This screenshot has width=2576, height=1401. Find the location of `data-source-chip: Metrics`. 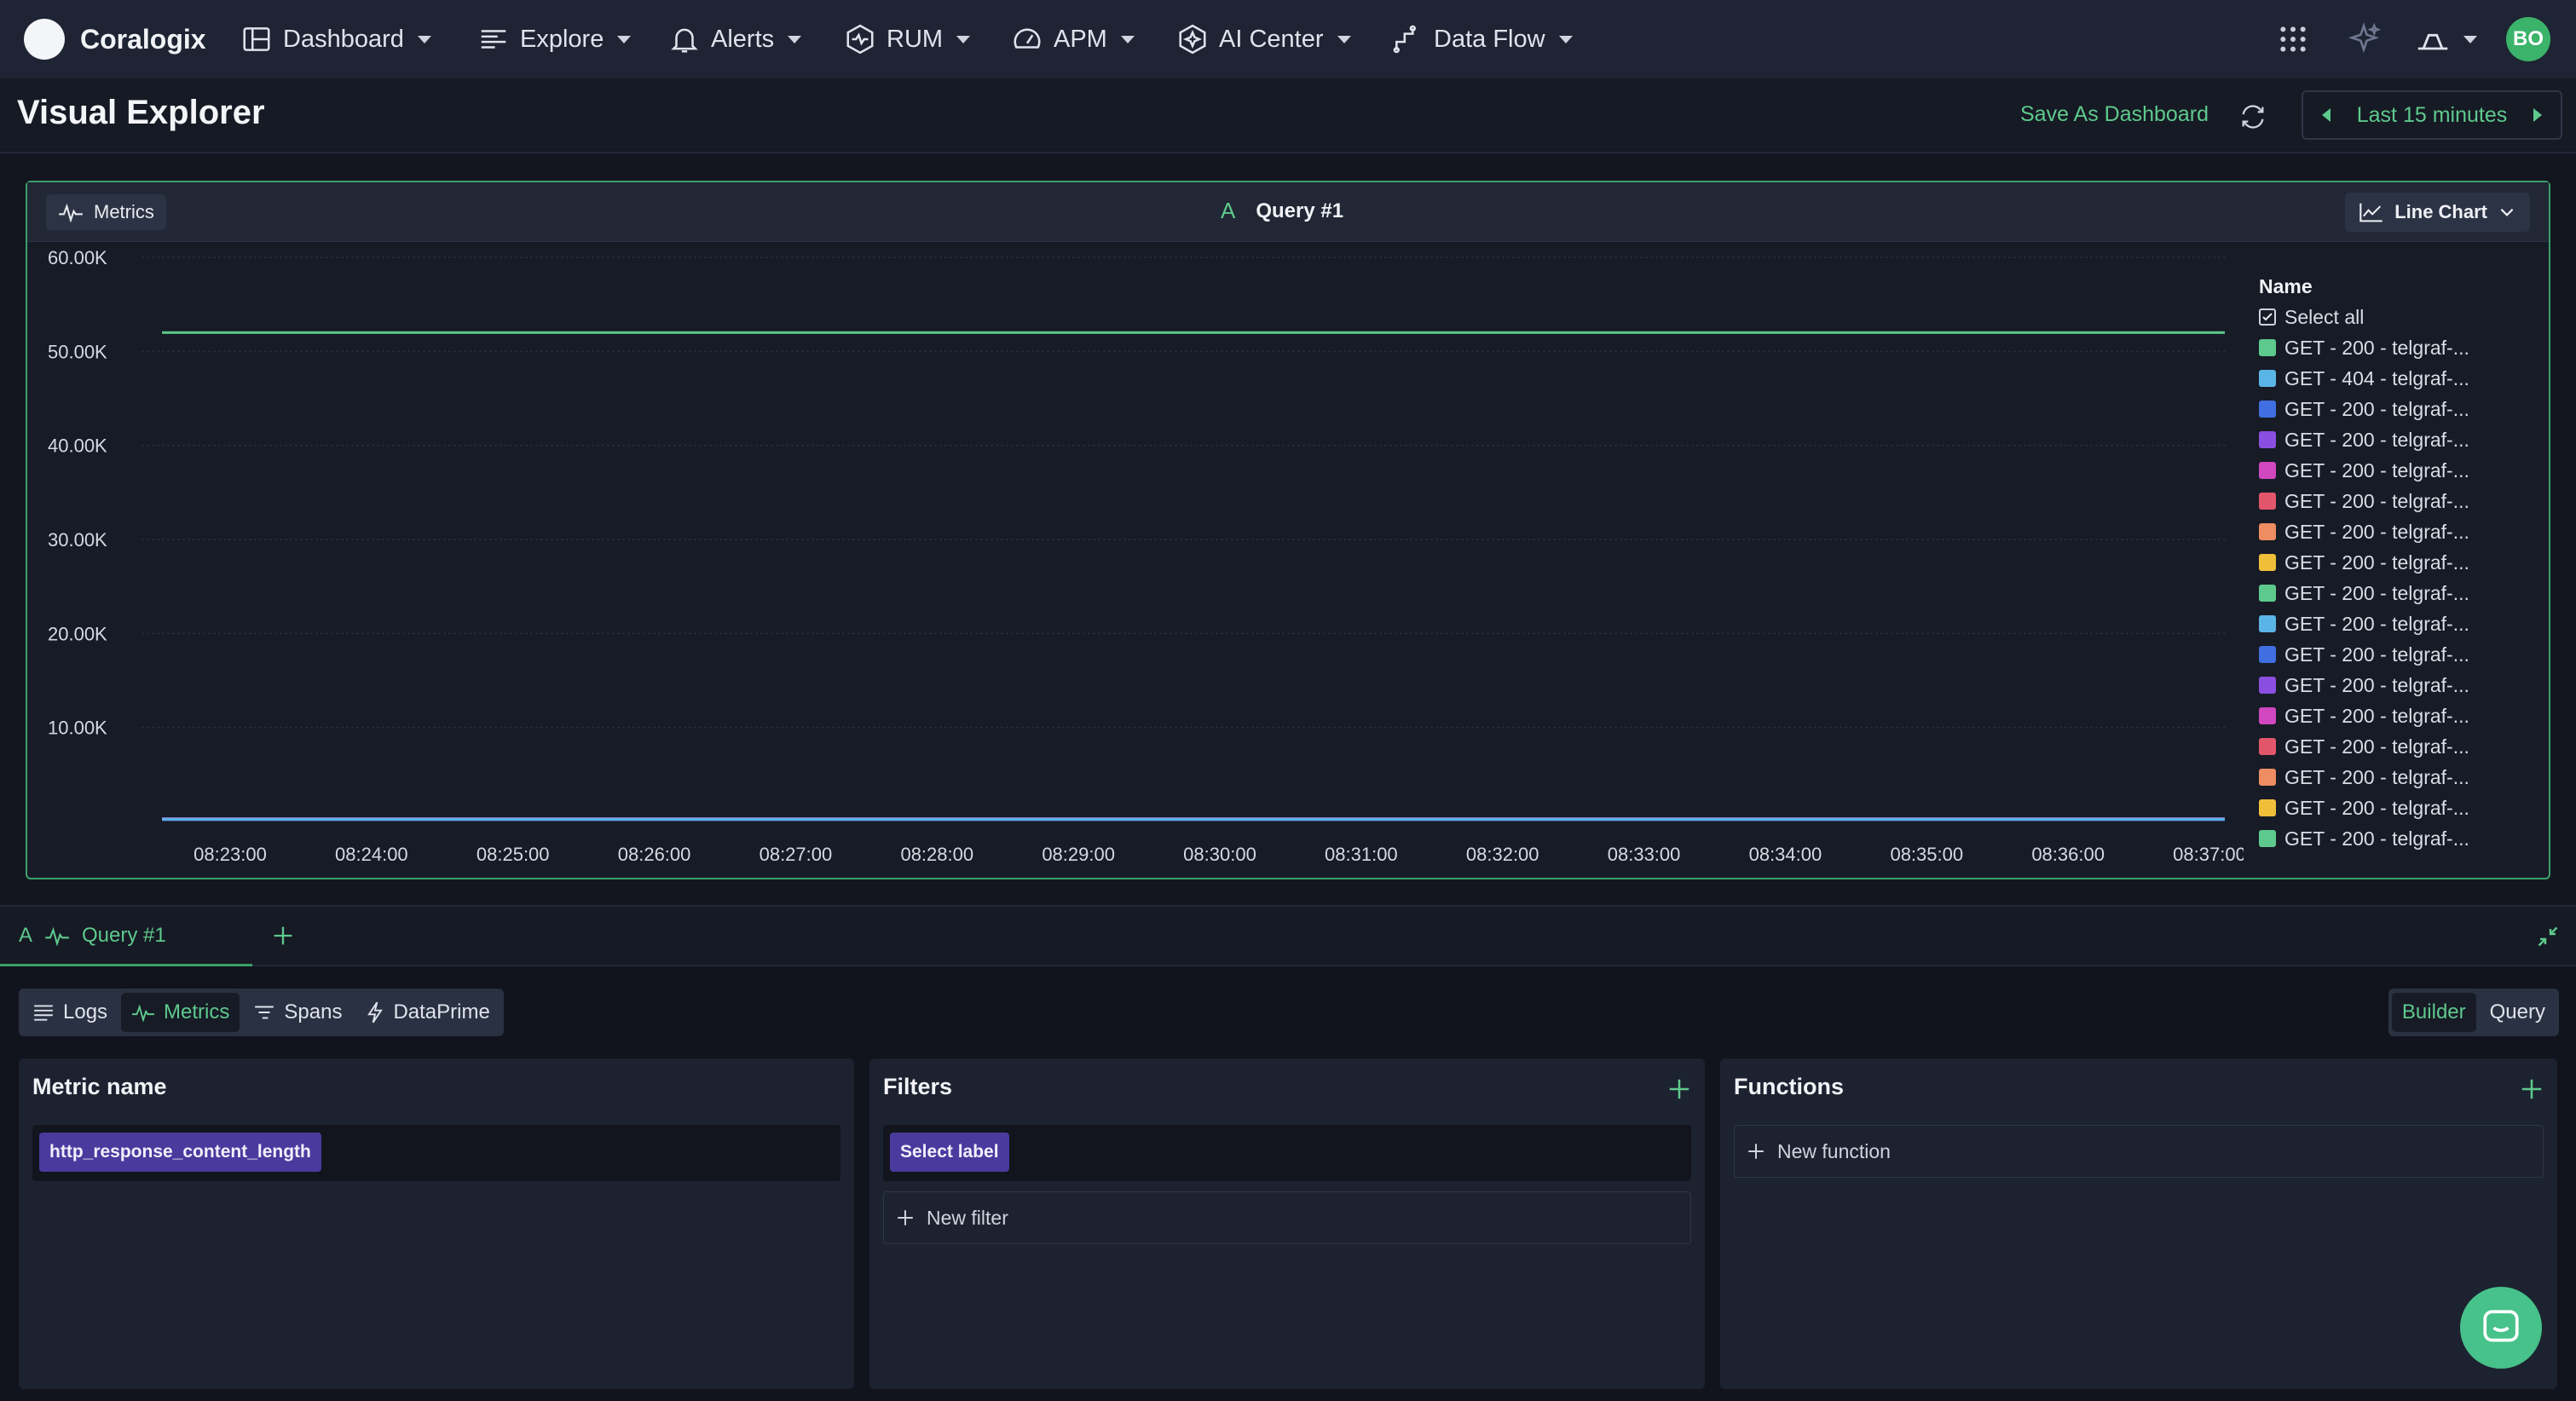

data-source-chip: Metrics is located at coordinates (106, 212).